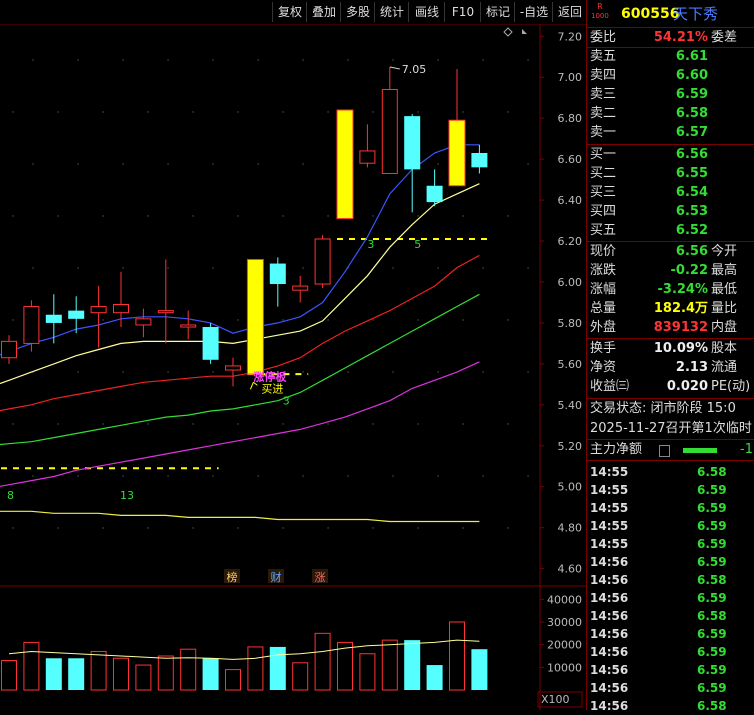 This screenshot has height=715, width=754. Describe the element at coordinates (609, 490) in the screenshot. I see `tick-time: 14:55` at that location.